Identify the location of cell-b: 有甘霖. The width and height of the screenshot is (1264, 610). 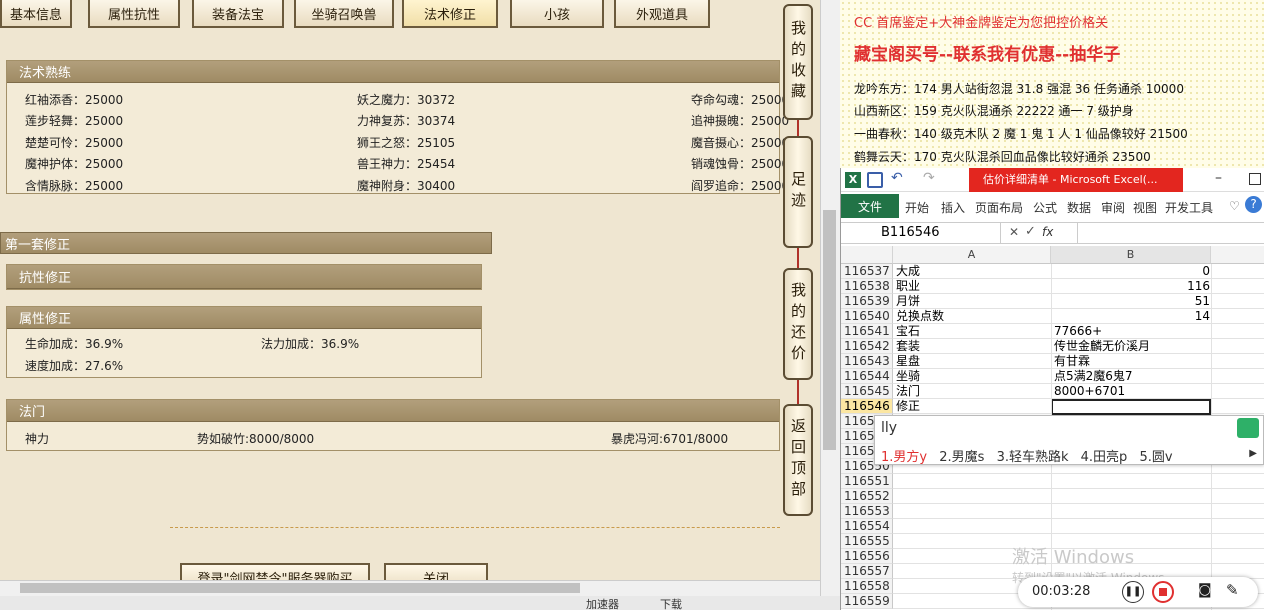
(1132, 361).